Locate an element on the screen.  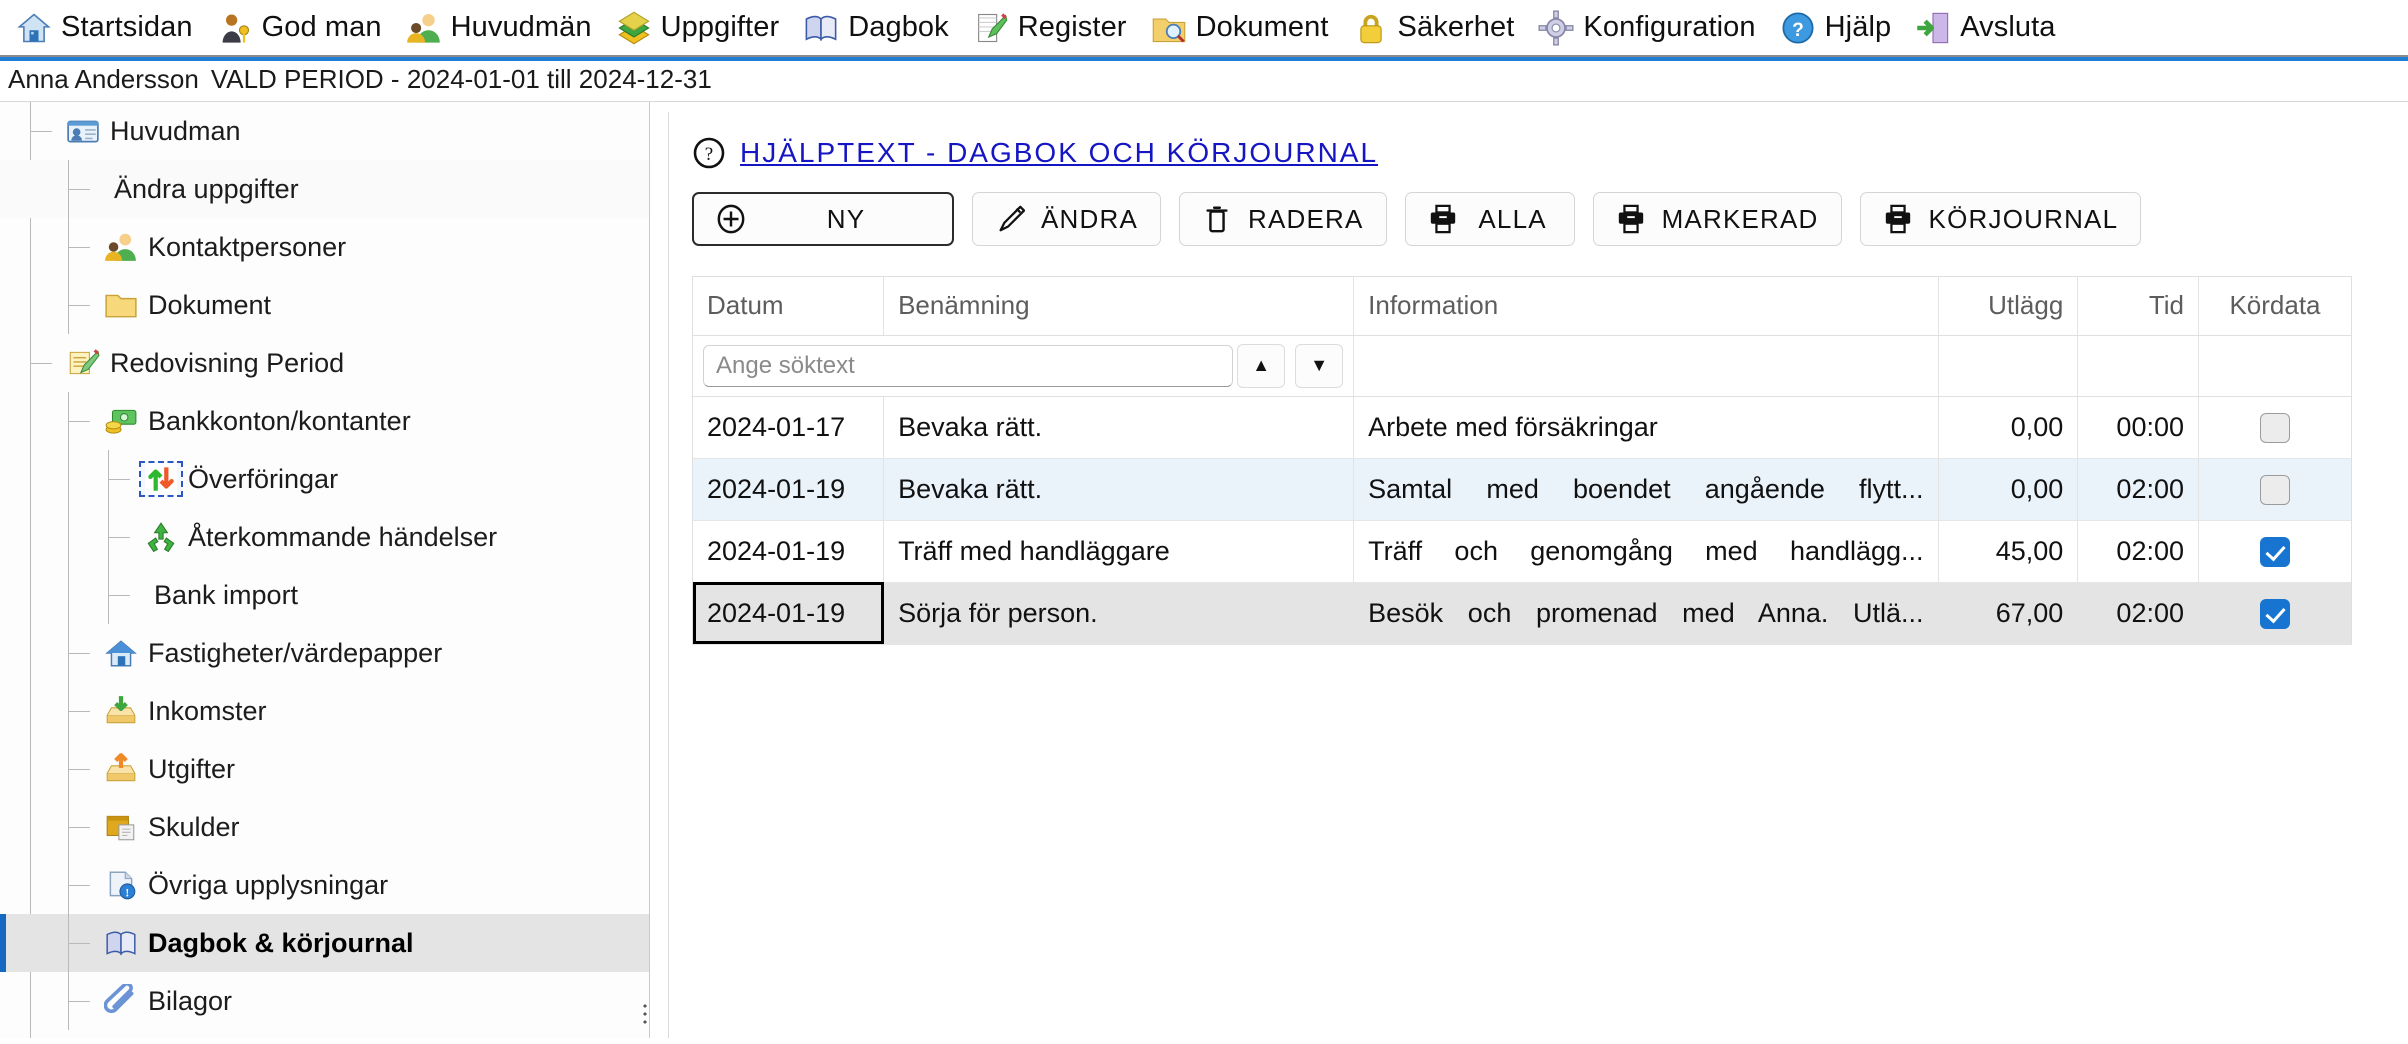
sidebar-item-andra-uppgifter: Ändra uppgifter is located at coordinates (324, 189).